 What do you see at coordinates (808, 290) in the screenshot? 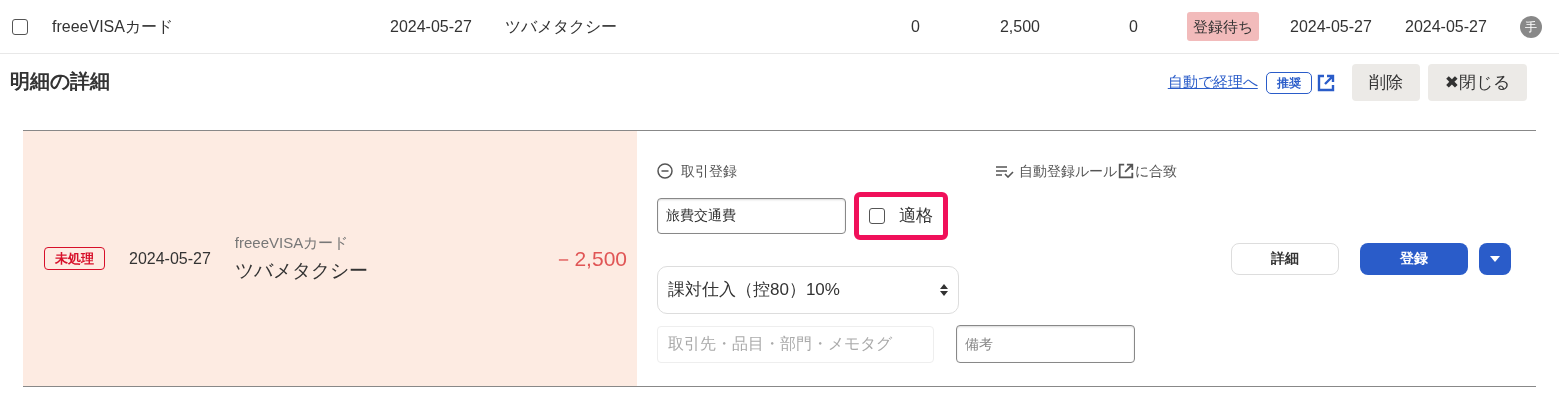
I see `tax-select: 課対仕入（控80）10%` at bounding box center [808, 290].